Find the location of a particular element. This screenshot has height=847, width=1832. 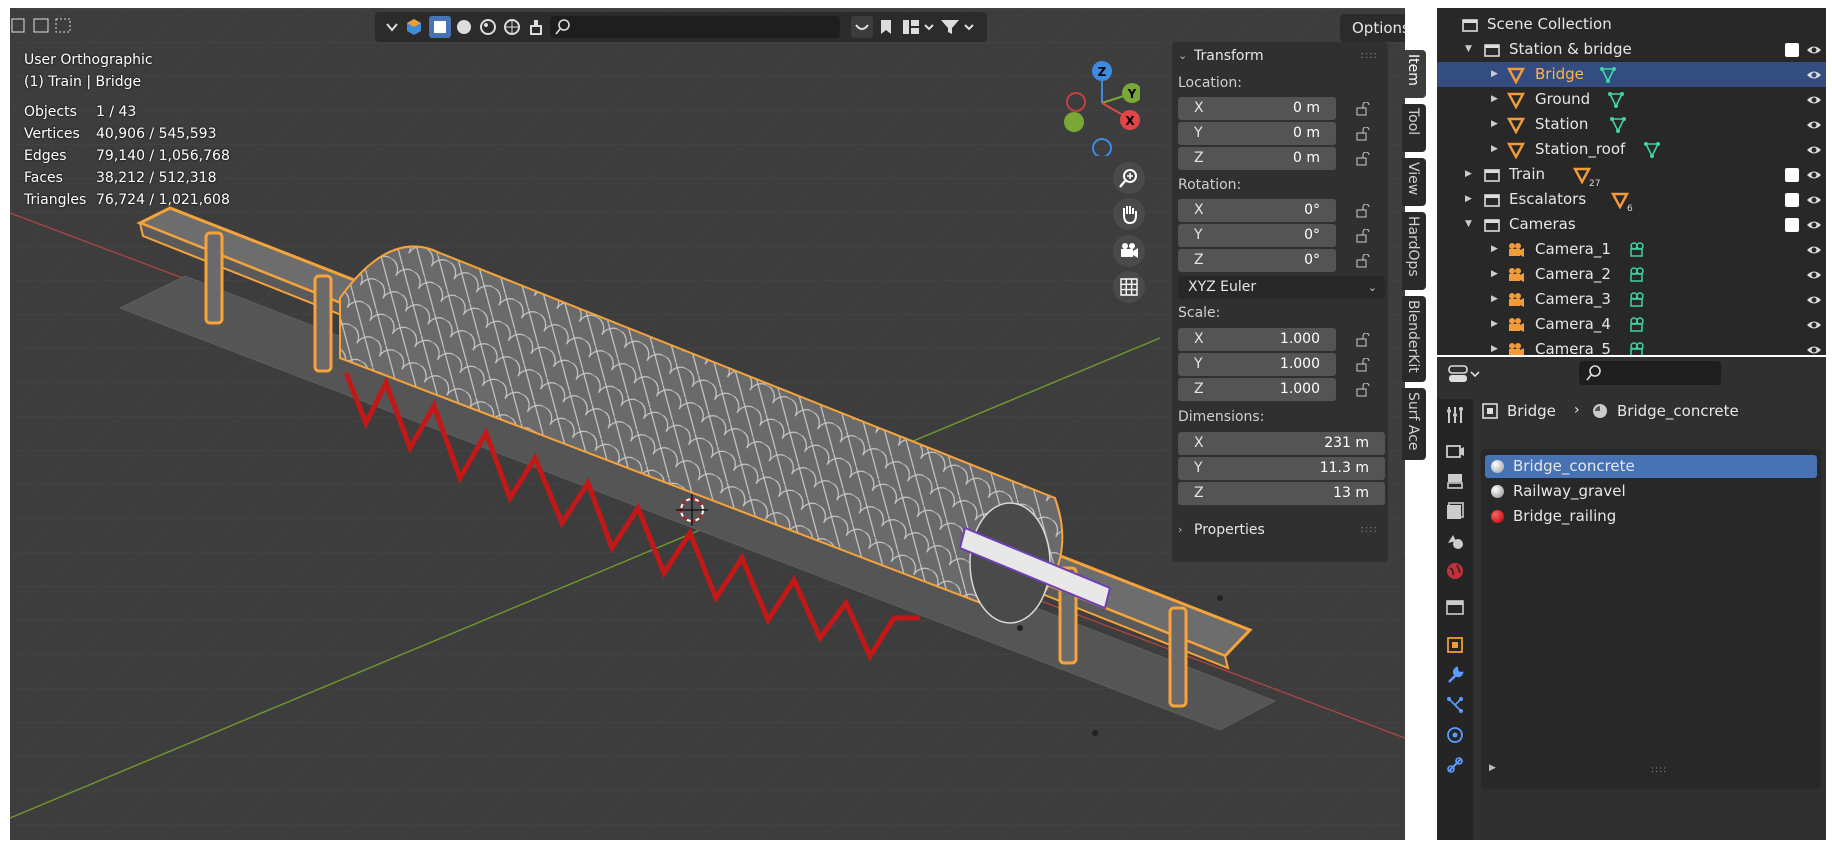

rotation-y-field: Y 0° is located at coordinates (1257, 235).